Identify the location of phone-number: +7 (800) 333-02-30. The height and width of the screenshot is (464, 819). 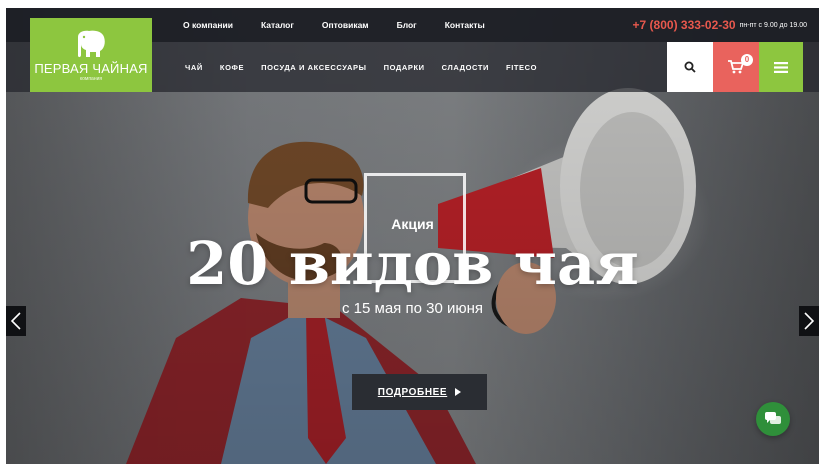
(684, 25).